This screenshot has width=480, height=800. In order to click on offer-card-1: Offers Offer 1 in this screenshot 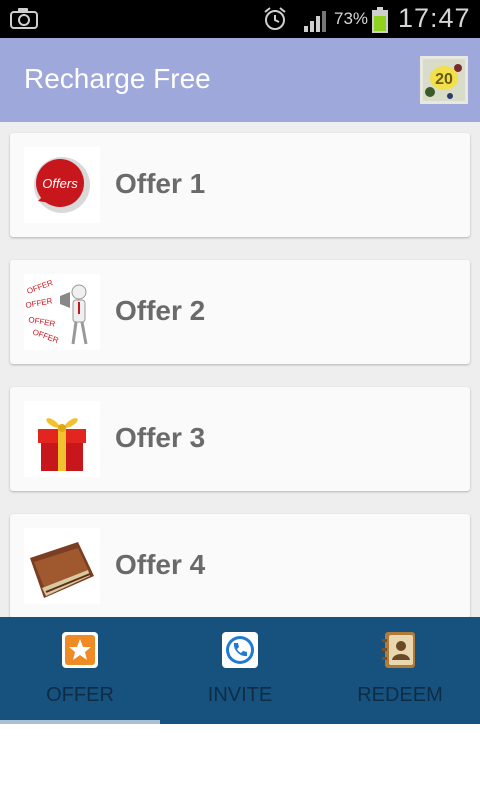, I will do `click(240, 185)`.